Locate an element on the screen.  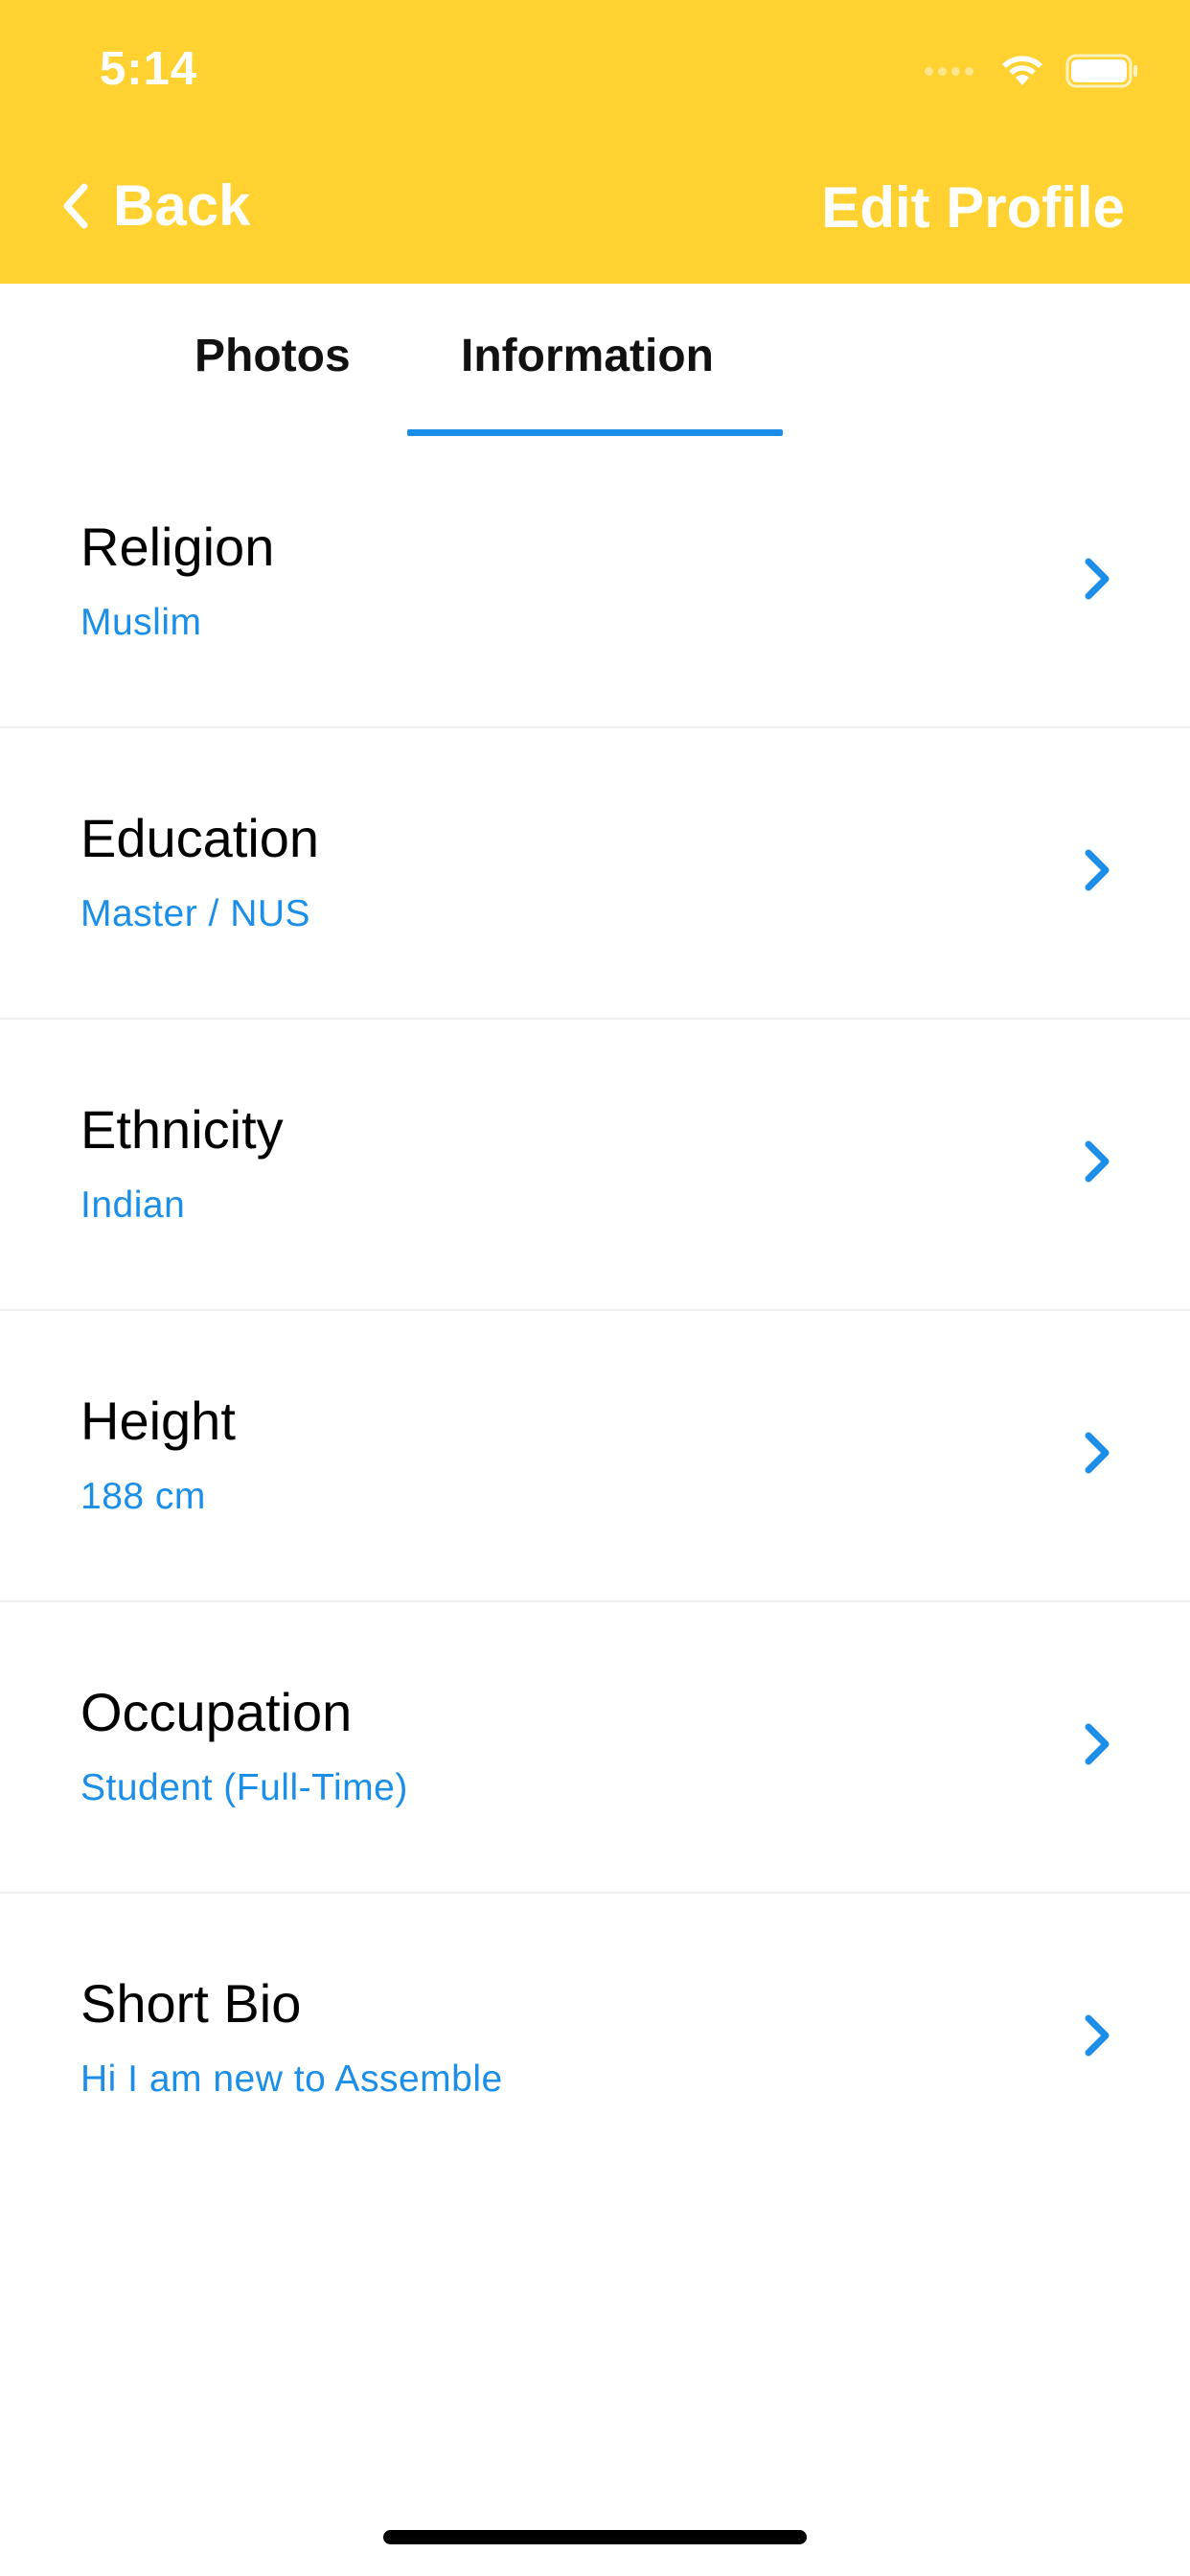
list-item-title: Occupation is located at coordinates (217, 1712).